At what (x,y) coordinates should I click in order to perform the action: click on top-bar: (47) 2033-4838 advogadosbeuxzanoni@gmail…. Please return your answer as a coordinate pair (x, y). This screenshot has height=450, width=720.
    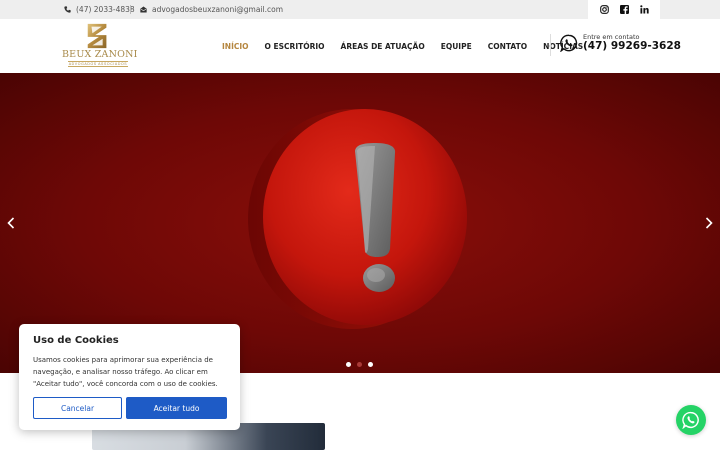
    Looking at the image, I should click on (360, 9).